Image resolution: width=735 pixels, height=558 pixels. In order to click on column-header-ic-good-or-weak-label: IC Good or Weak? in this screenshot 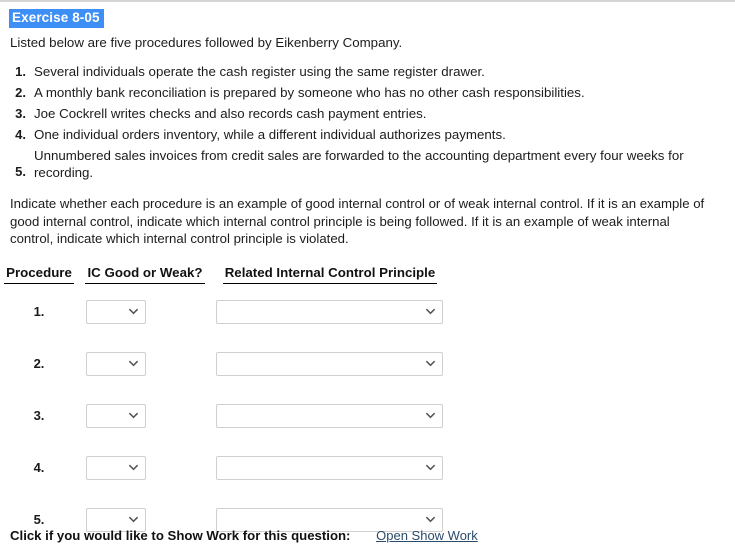, I will do `click(145, 274)`.